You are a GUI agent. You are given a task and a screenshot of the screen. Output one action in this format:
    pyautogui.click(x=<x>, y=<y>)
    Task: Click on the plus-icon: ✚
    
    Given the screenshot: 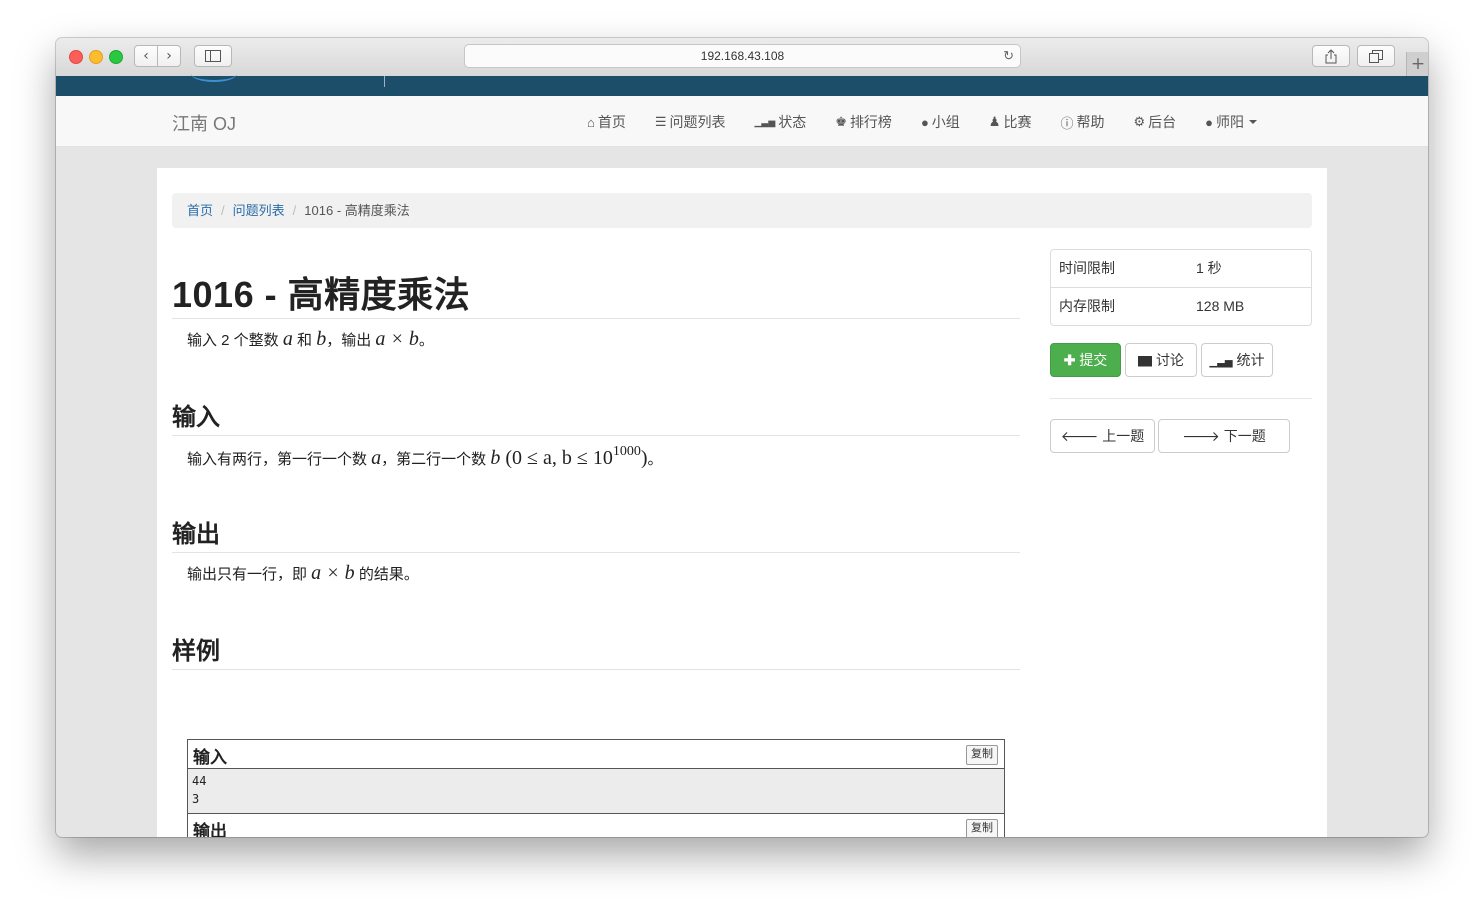 What is the action you would take?
    pyautogui.click(x=1069, y=360)
    